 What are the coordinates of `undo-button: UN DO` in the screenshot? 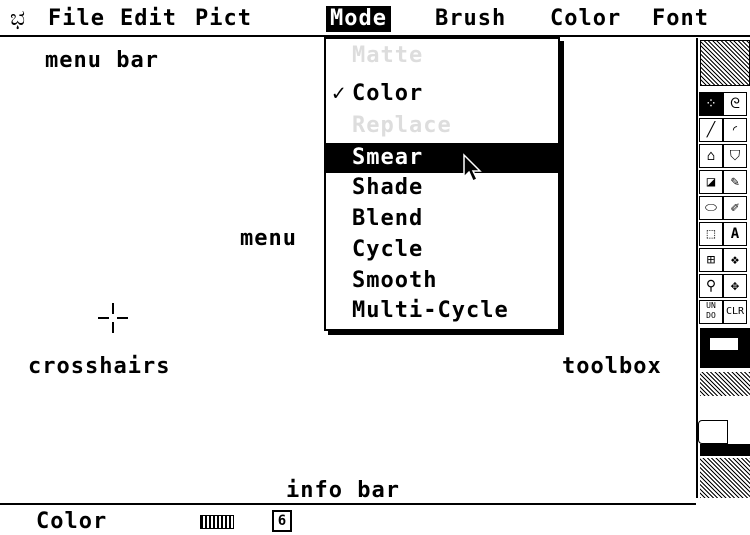 It's located at (711, 312).